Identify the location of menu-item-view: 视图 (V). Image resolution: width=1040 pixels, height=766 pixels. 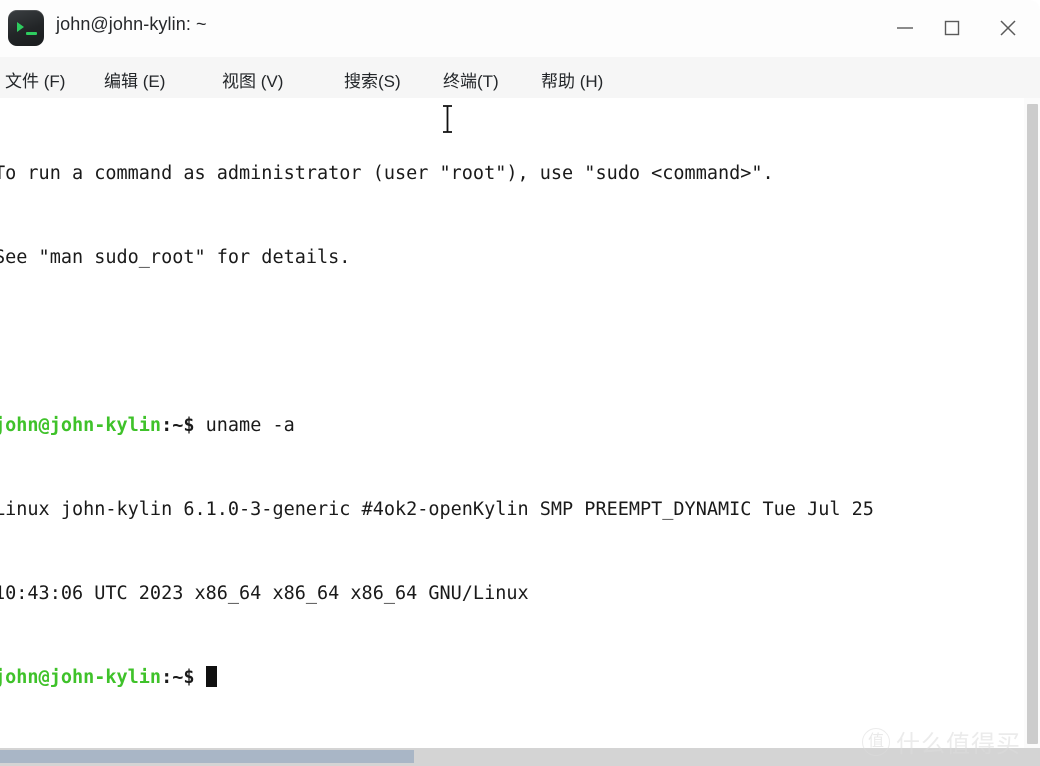
(252, 79).